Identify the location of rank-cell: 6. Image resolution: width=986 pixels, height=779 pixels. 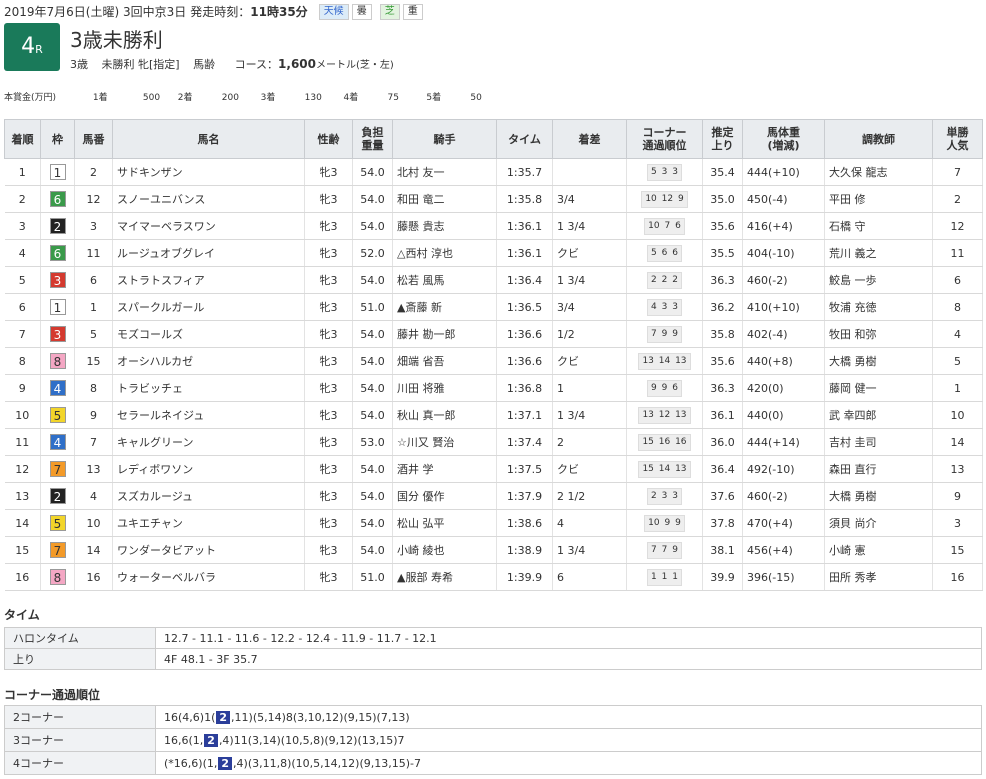
(22, 307).